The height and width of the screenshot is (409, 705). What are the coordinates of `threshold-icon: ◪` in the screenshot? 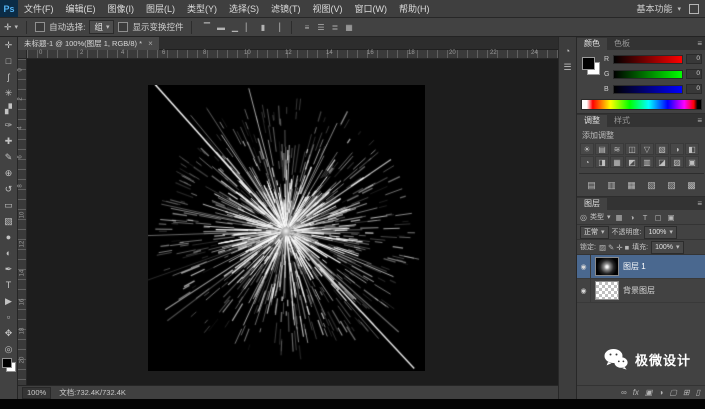 It's located at (662, 162).